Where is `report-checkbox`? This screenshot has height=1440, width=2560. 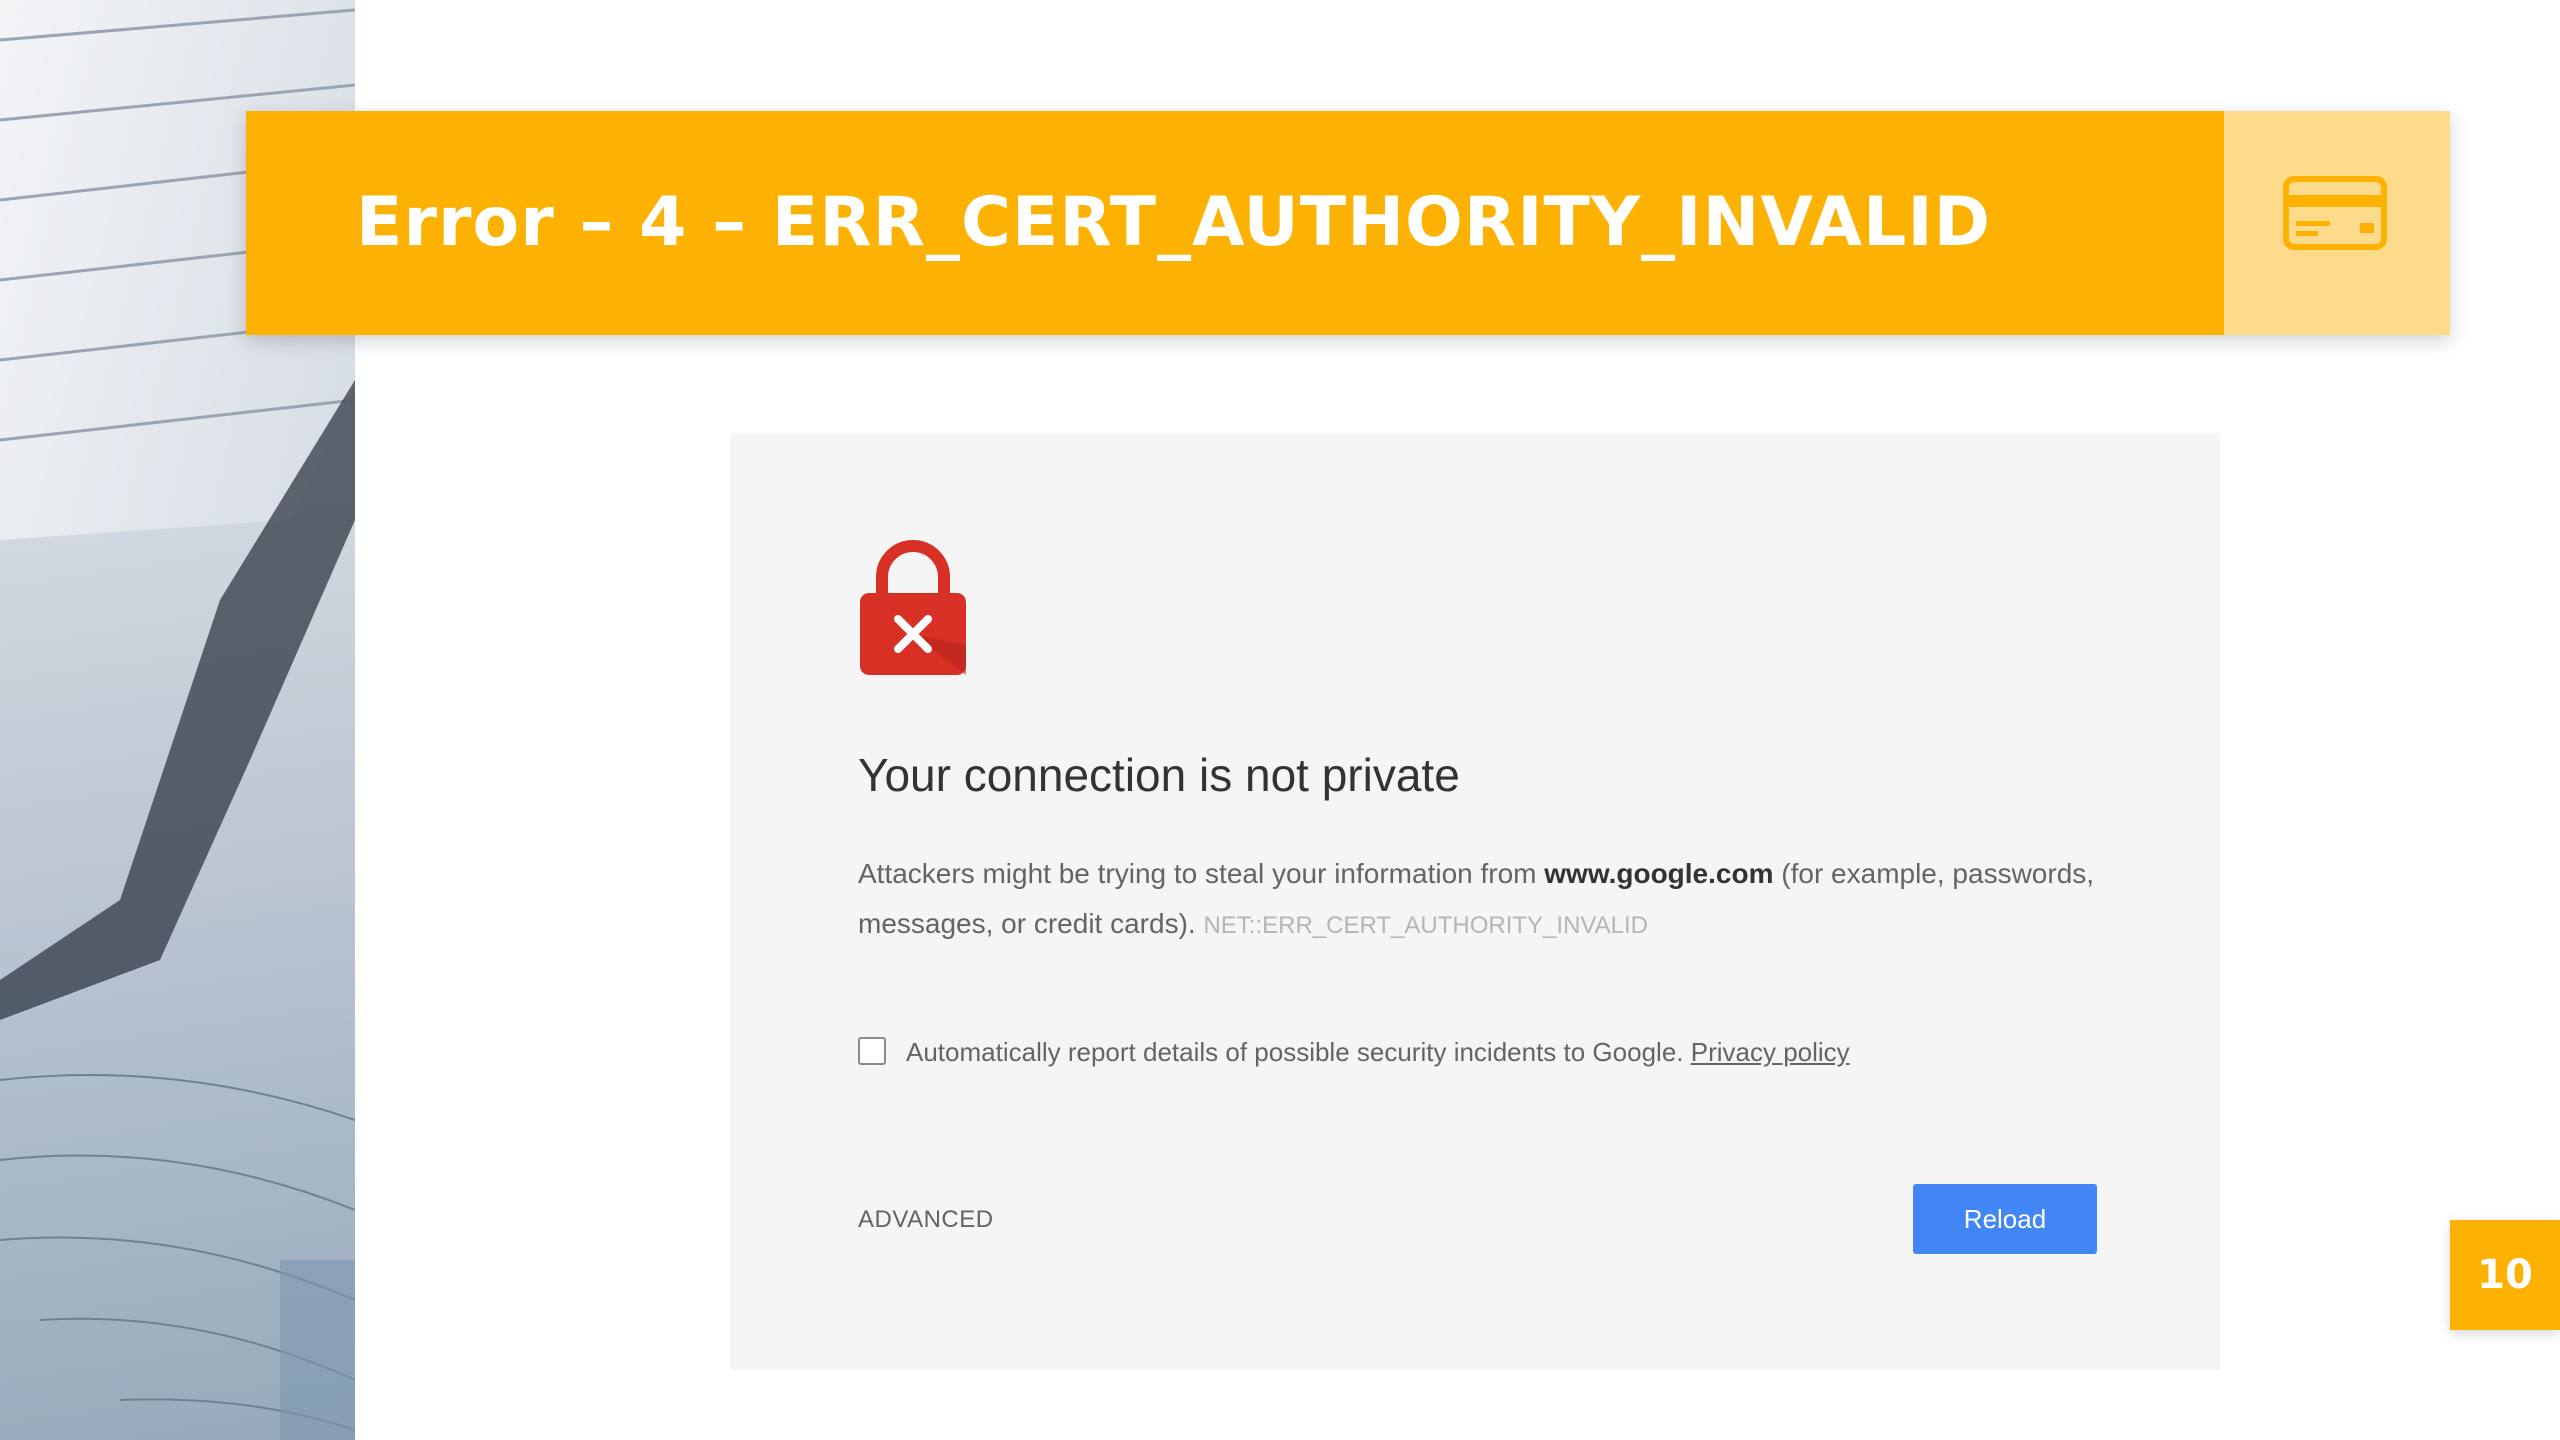
report-checkbox is located at coordinates (872, 1051).